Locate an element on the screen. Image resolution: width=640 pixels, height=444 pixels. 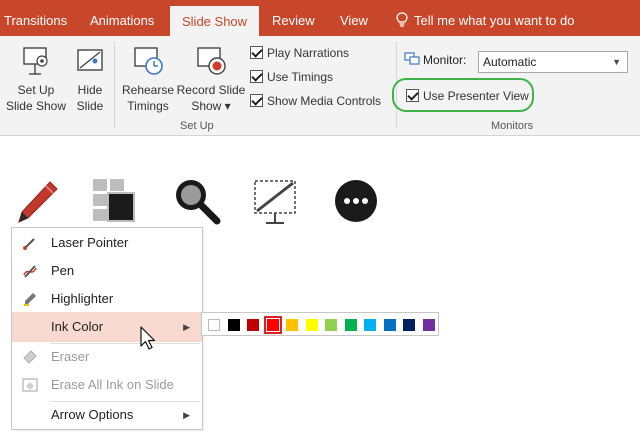
menu-item-highlighter: Highlighter is located at coordinates (107, 299).